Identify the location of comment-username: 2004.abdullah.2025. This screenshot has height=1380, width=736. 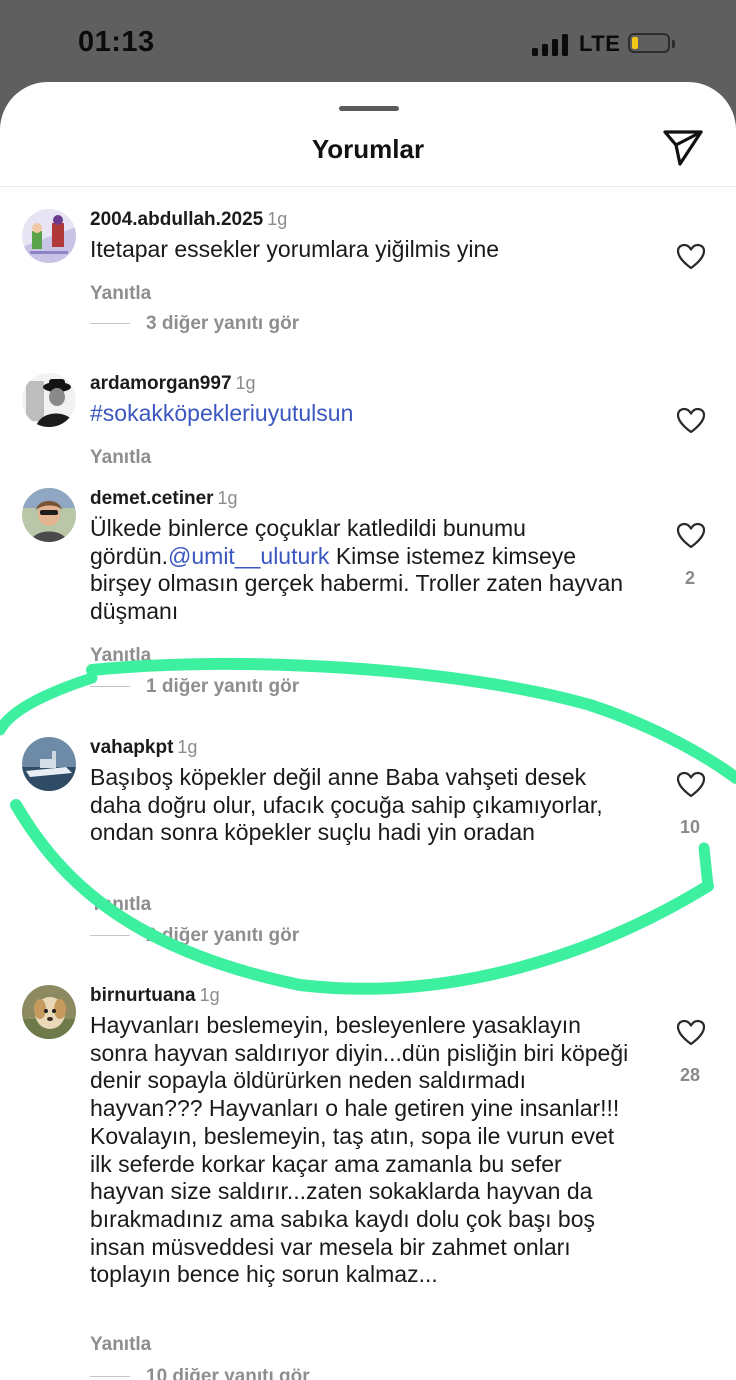
(176, 219).